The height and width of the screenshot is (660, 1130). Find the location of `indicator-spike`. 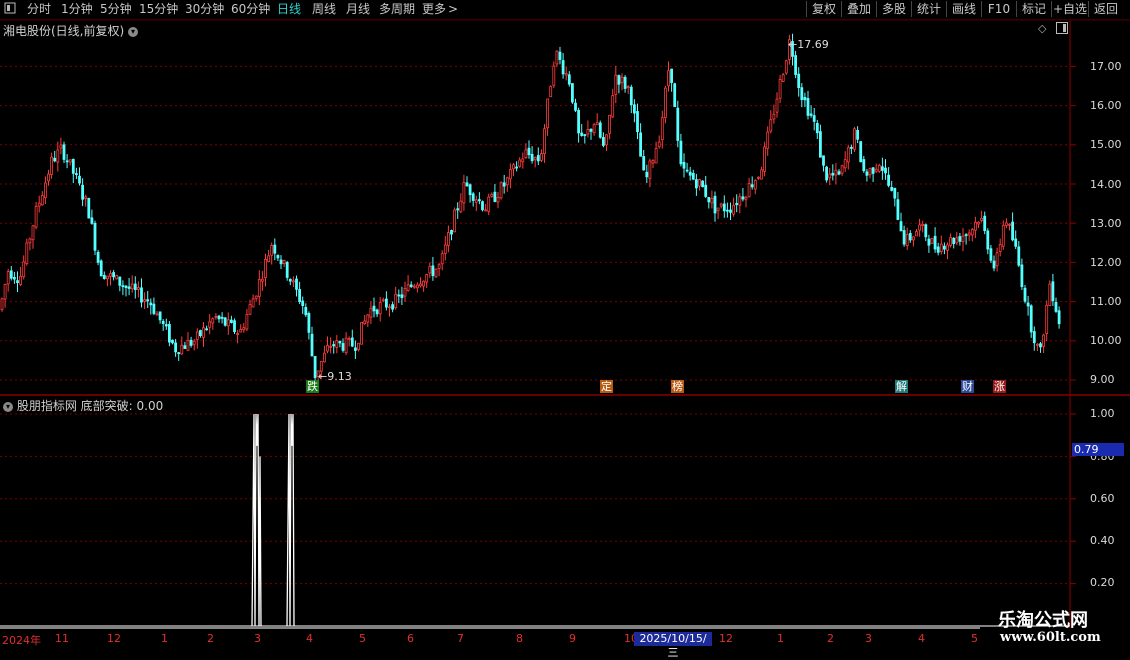

indicator-spike is located at coordinates (290, 520).